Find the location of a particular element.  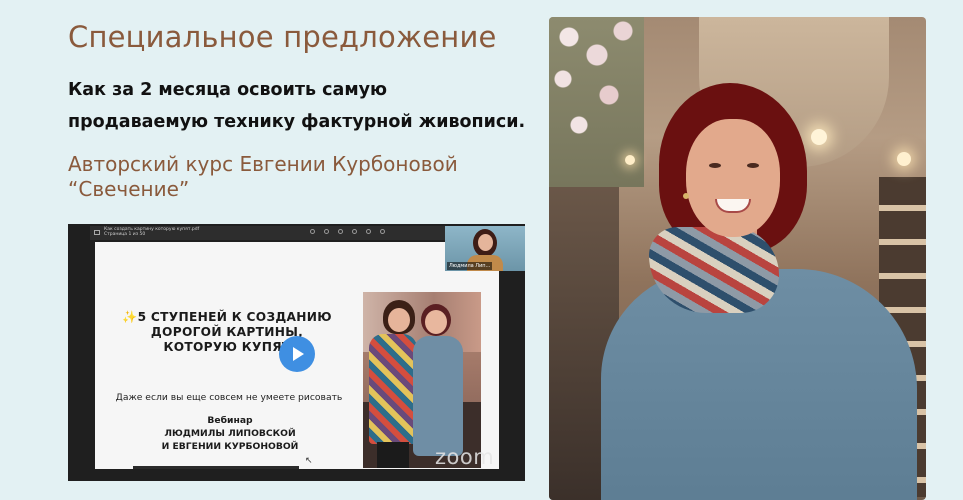

zoom-watermark: zoom is located at coordinates (465, 457).